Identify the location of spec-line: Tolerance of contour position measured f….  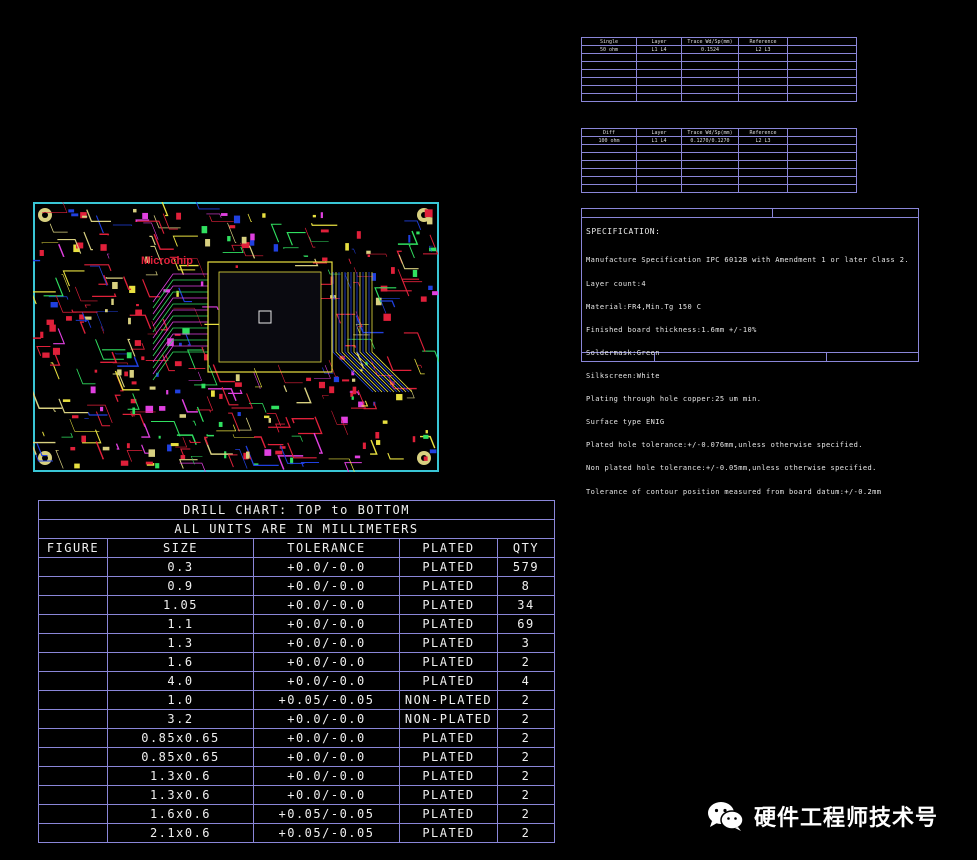
(734, 491).